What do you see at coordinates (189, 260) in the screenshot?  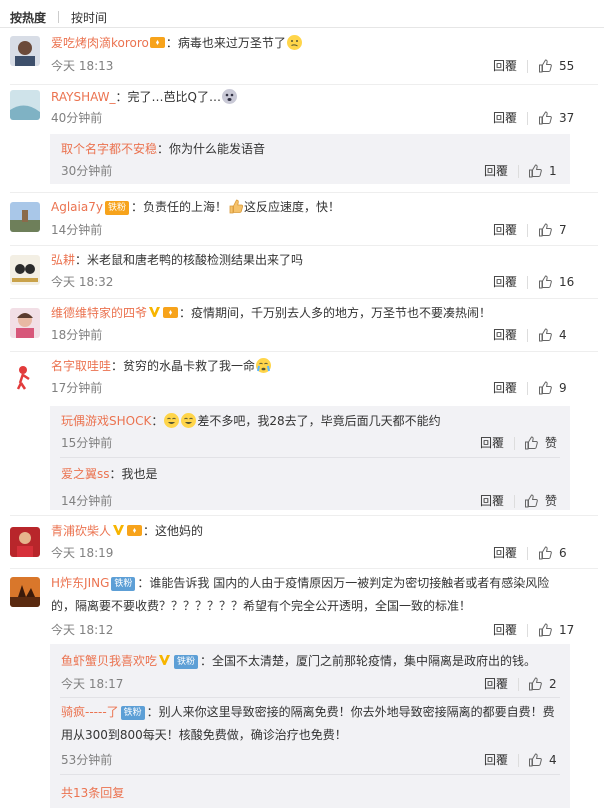 I see `comment-body: ：米老鼠和唐老鸭的核酸检测结果出来了吗` at bounding box center [189, 260].